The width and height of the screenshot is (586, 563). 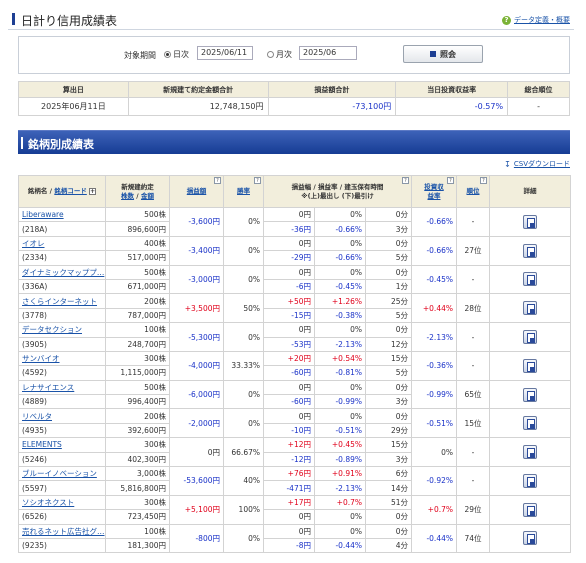 I want to click on header-name-label: 銘柄名, so click(x=37, y=191).